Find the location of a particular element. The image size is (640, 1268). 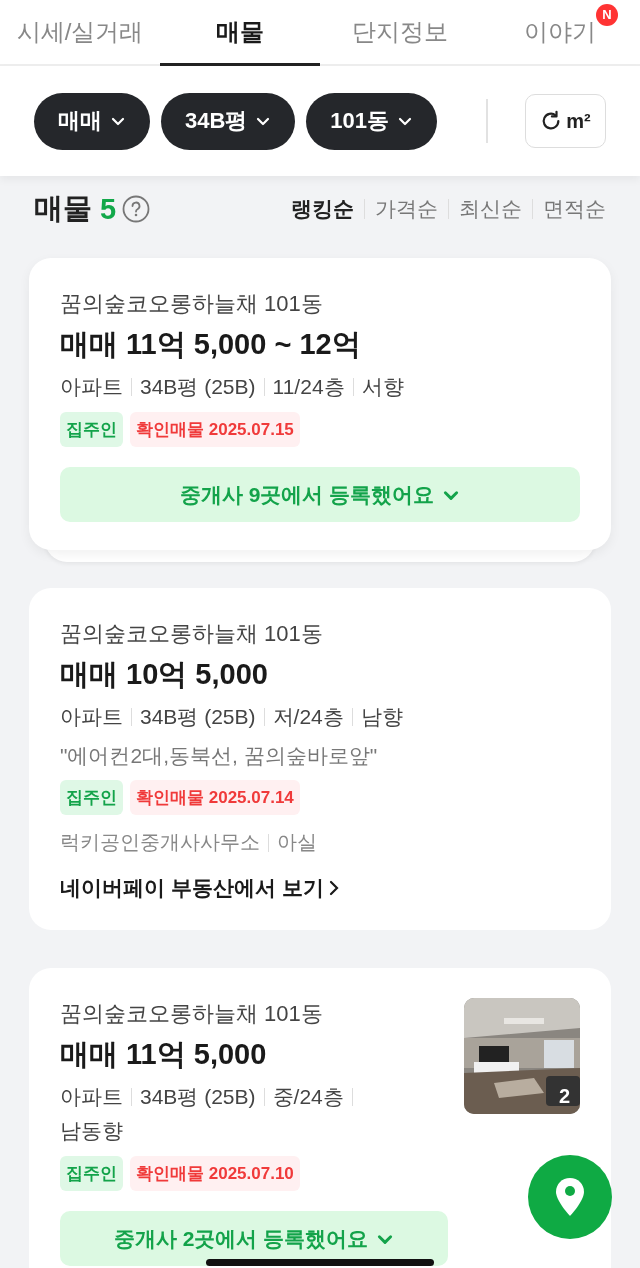

chevron-right-icon is located at coordinates (333, 888).